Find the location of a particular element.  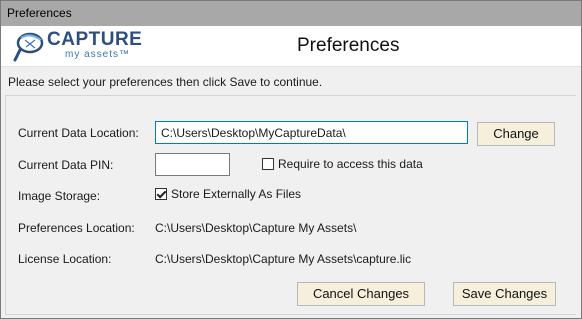

logo-sub-text: my assets™ is located at coordinates (98, 54).